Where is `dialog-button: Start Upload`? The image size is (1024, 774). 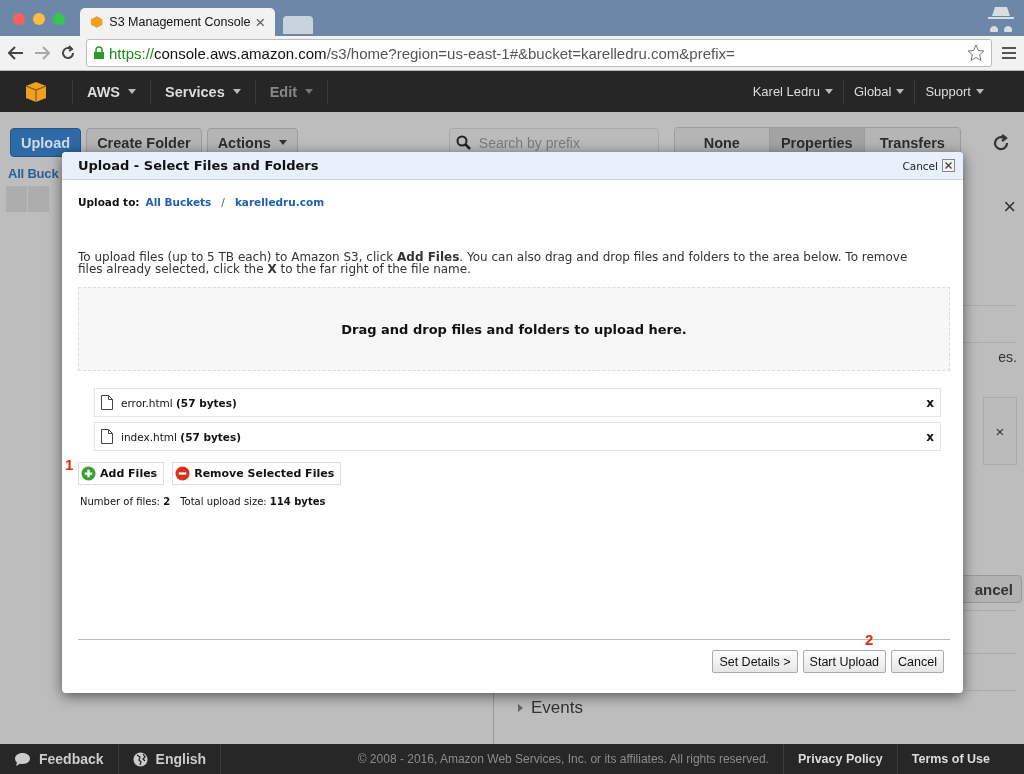
dialog-button: Start Upload is located at coordinates (844, 661).